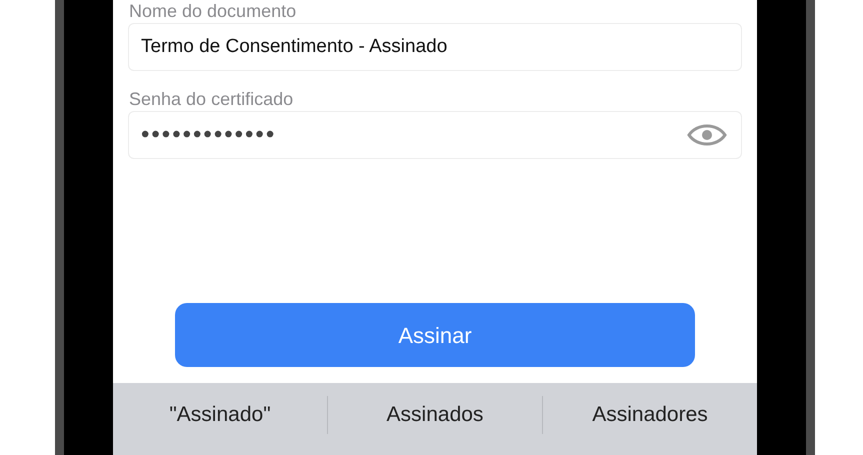  I want to click on input-field: Termo de Consentimento - Assinado, so click(435, 47).